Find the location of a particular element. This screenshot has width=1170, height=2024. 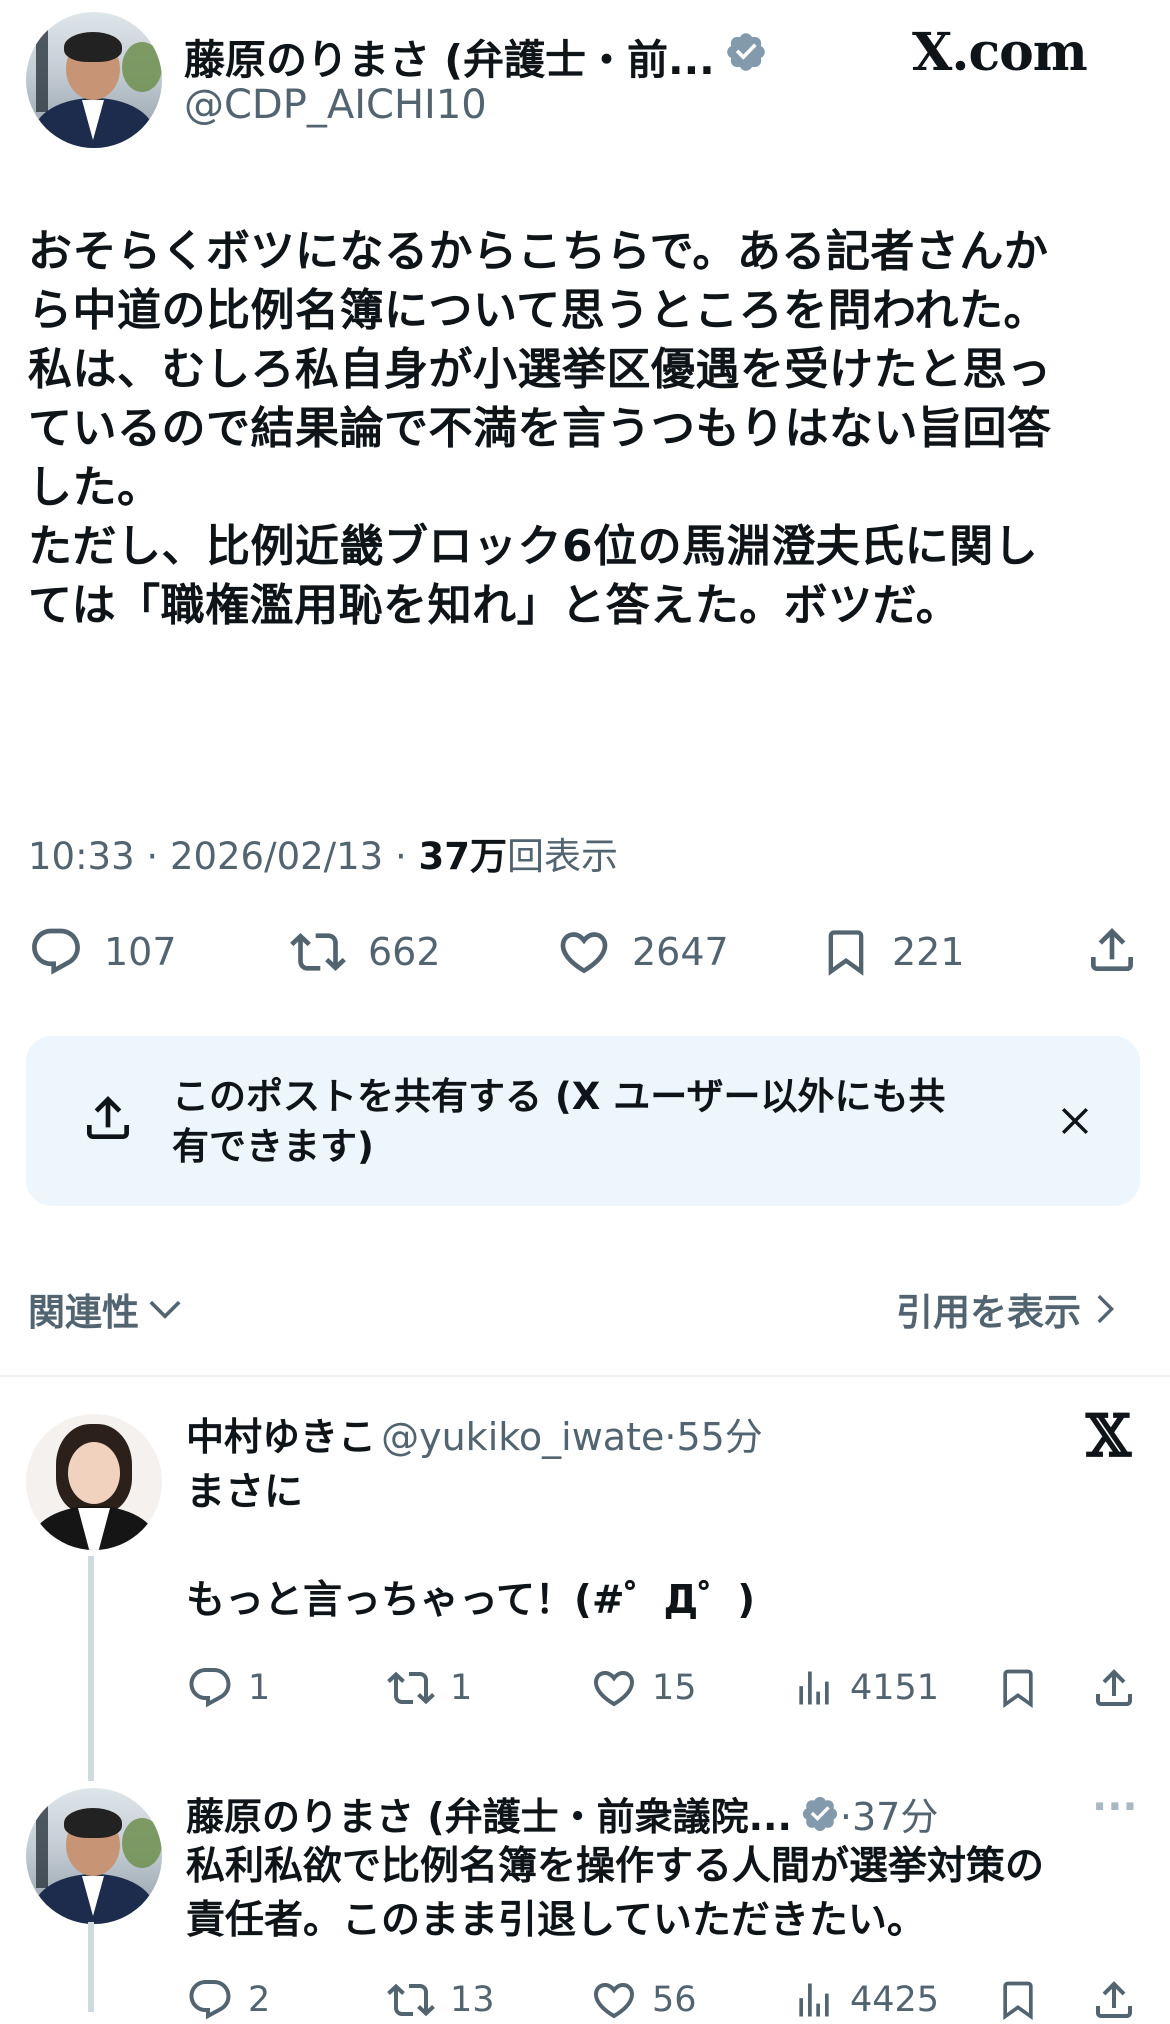

reply-line: 私利私欲で比例名簿を操作する人間が選挙対策の is located at coordinates (615, 1866).